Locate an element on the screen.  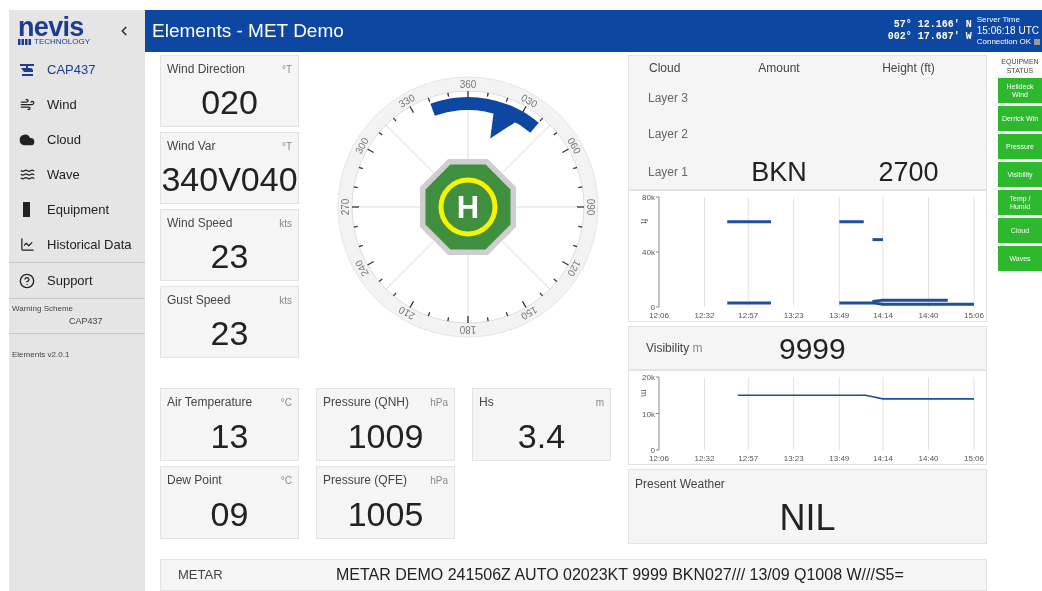
y-axis-label: ft is located at coordinates (644, 221).